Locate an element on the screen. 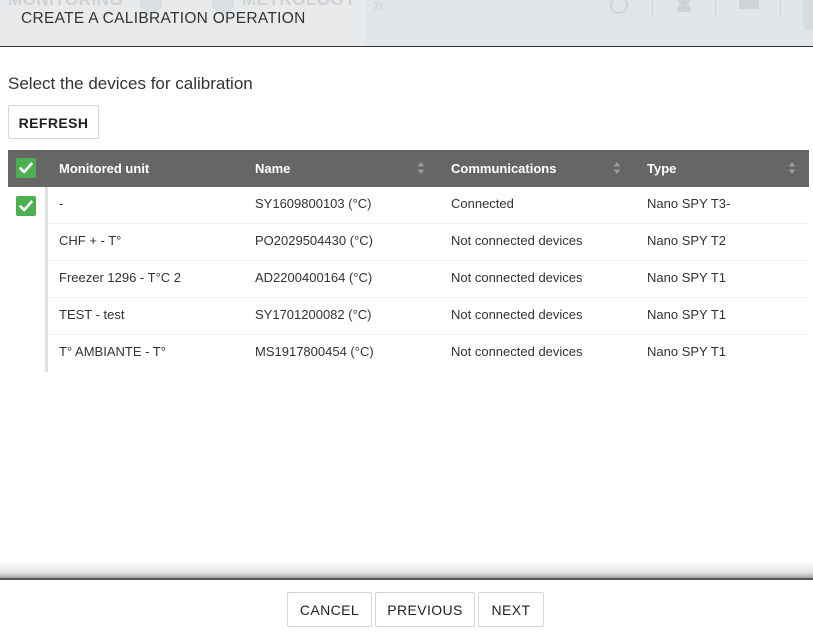 The height and width of the screenshot is (632, 813). clock-icon is located at coordinates (619, 7).